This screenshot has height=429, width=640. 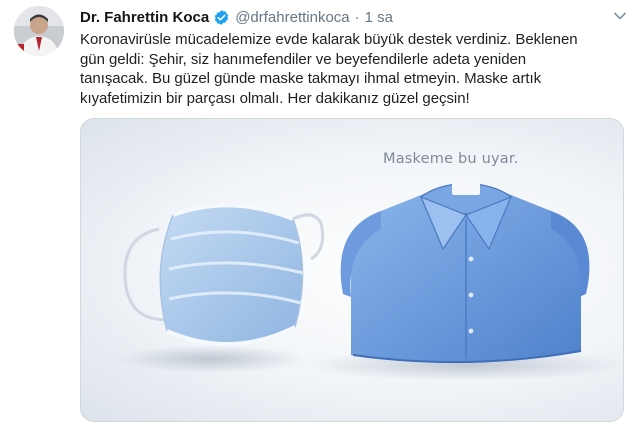 I want to click on tweet-timestamp: 1 sa, so click(x=379, y=17).